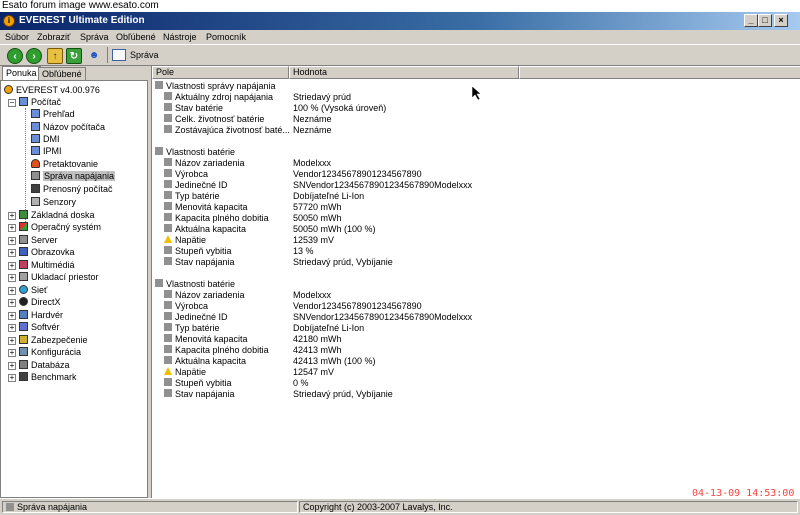 This screenshot has width=800, height=515. What do you see at coordinates (64, 164) in the screenshot?
I see `tree-item-overclock: Pretaktovanie` at bounding box center [64, 164].